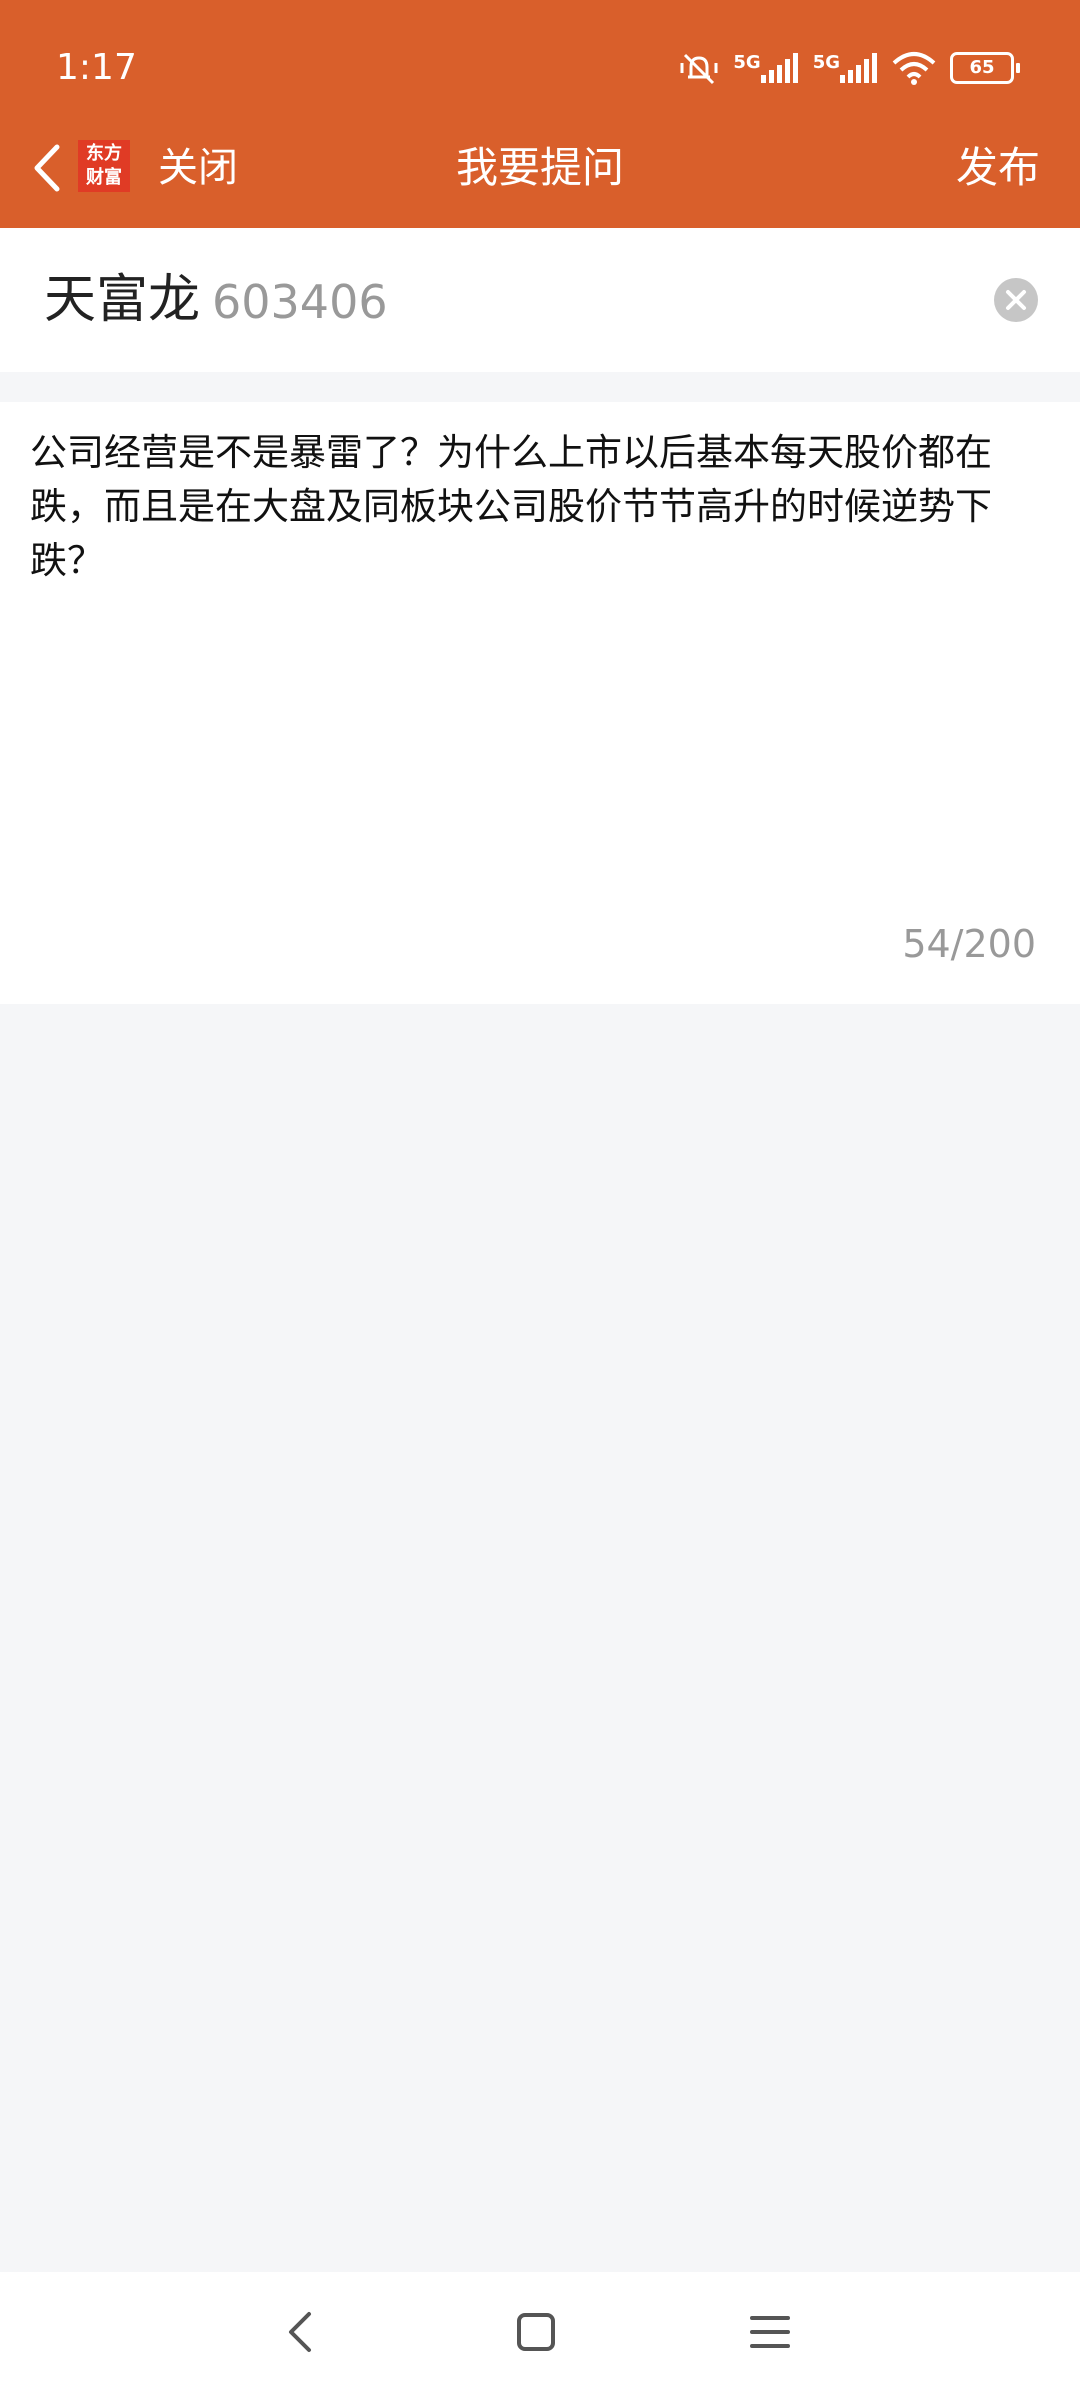 The width and height of the screenshot is (1080, 2400). I want to click on close-icon, so click(1016, 300).